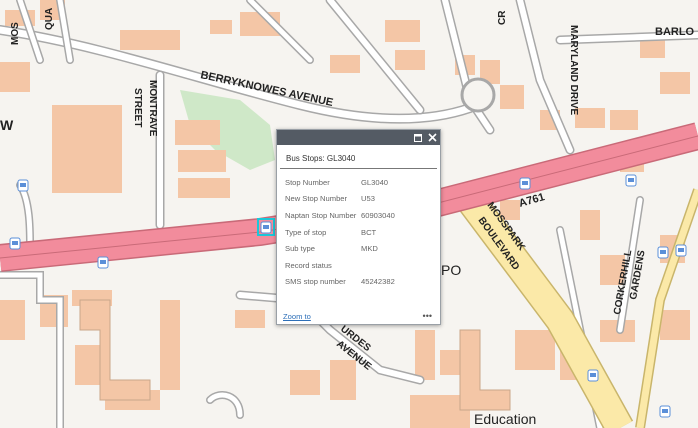 Image resolution: width=698 pixels, height=428 pixels. I want to click on label-mos: MOS, so click(15, 33).